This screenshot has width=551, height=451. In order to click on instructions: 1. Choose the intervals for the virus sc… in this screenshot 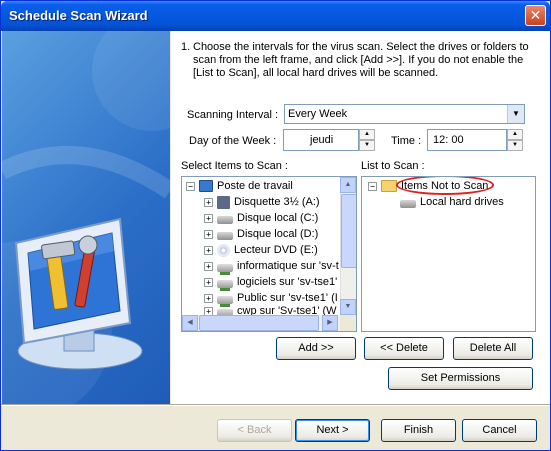, I will do `click(361, 60)`.